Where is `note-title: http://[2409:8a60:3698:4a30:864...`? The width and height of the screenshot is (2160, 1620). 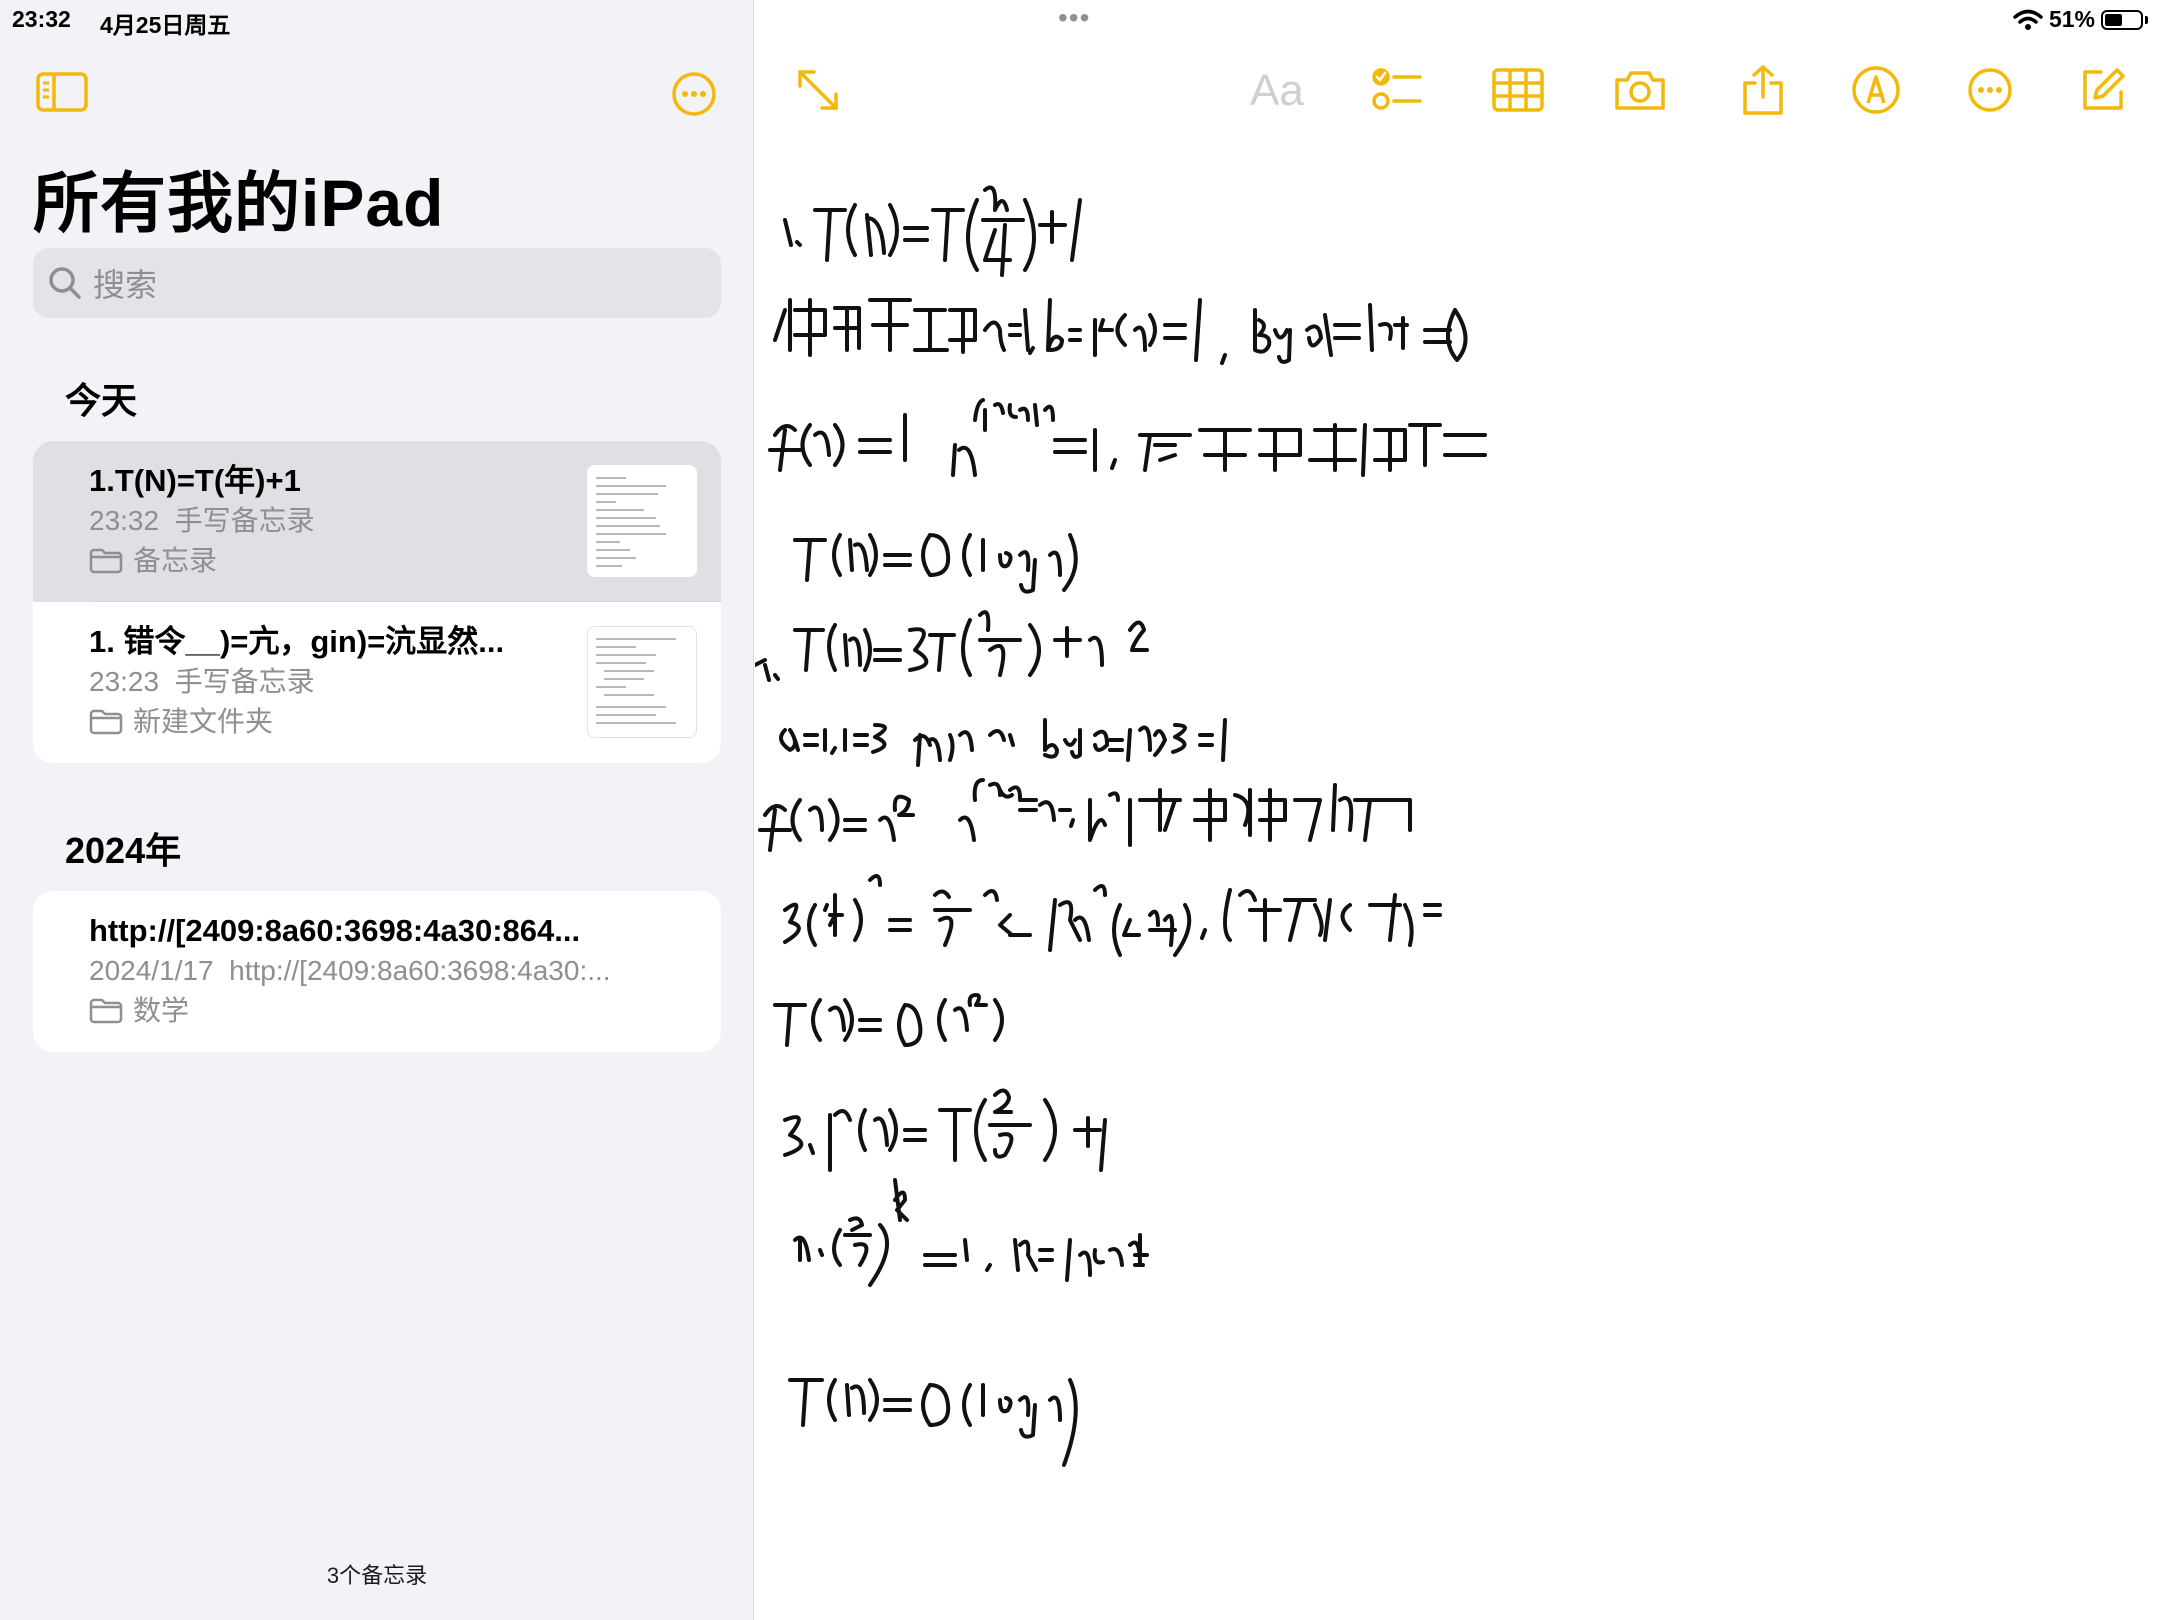 note-title: http://[2409:8a60:3698:4a30:864... is located at coordinates (335, 930).